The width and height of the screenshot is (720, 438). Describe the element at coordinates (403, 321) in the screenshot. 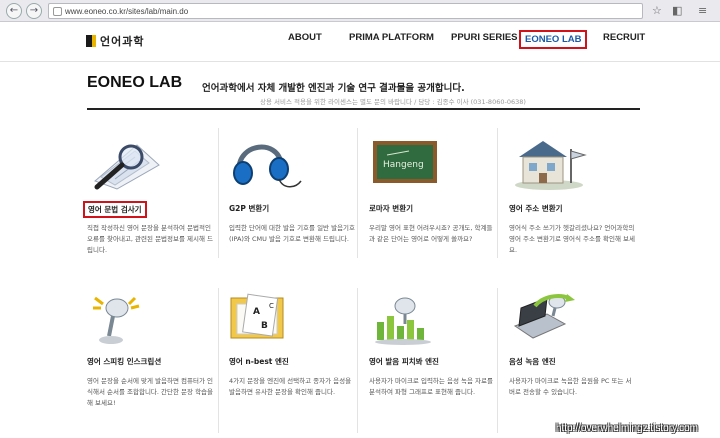

I see `mic-bar-chart-icon` at that location.